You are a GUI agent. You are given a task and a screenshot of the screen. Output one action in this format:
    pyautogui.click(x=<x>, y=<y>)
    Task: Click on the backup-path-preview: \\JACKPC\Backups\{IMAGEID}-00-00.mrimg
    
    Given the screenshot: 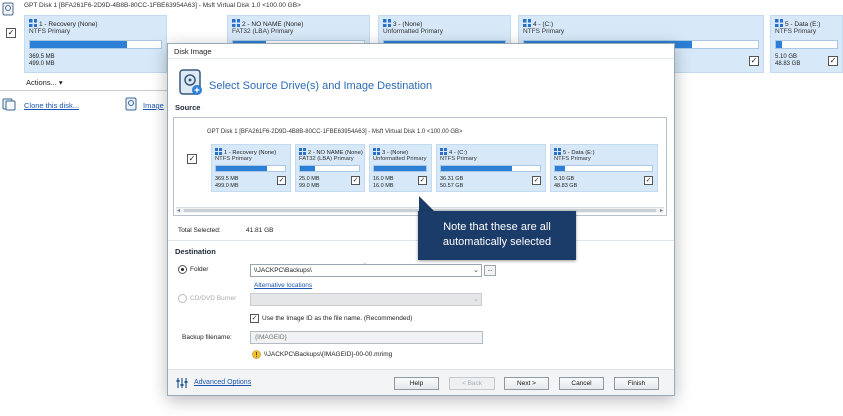 What is the action you would take?
    pyautogui.click(x=328, y=354)
    